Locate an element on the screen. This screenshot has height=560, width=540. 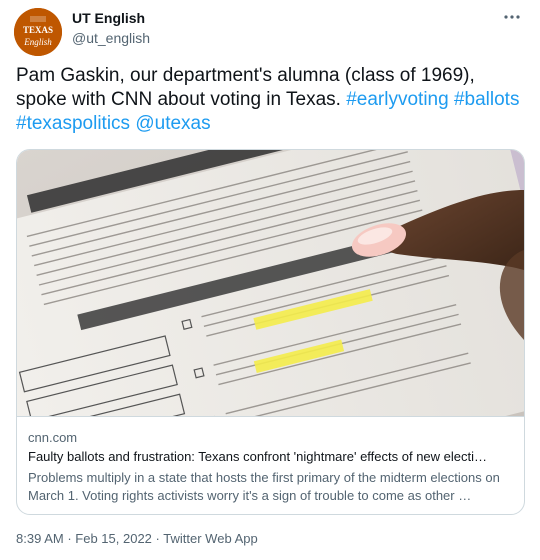
hashtag-earlyvoting: #earlyvoting is located at coordinates (397, 99).